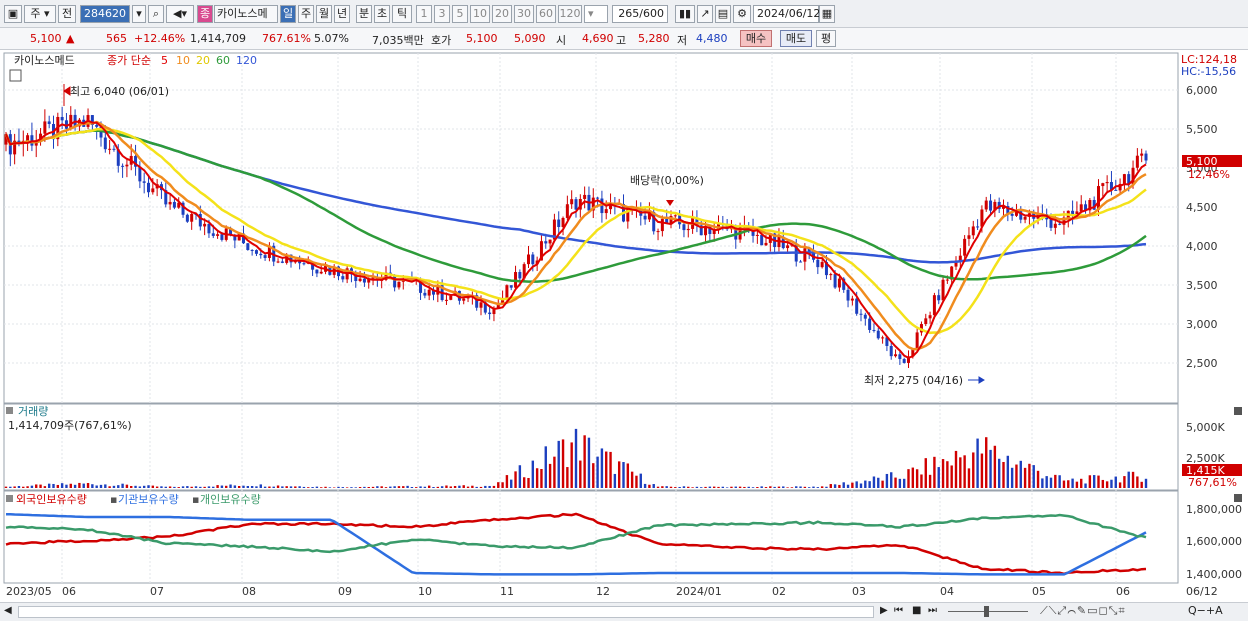 The width and height of the screenshot is (1248, 621). I want to click on period-month: 월, so click(324, 14).